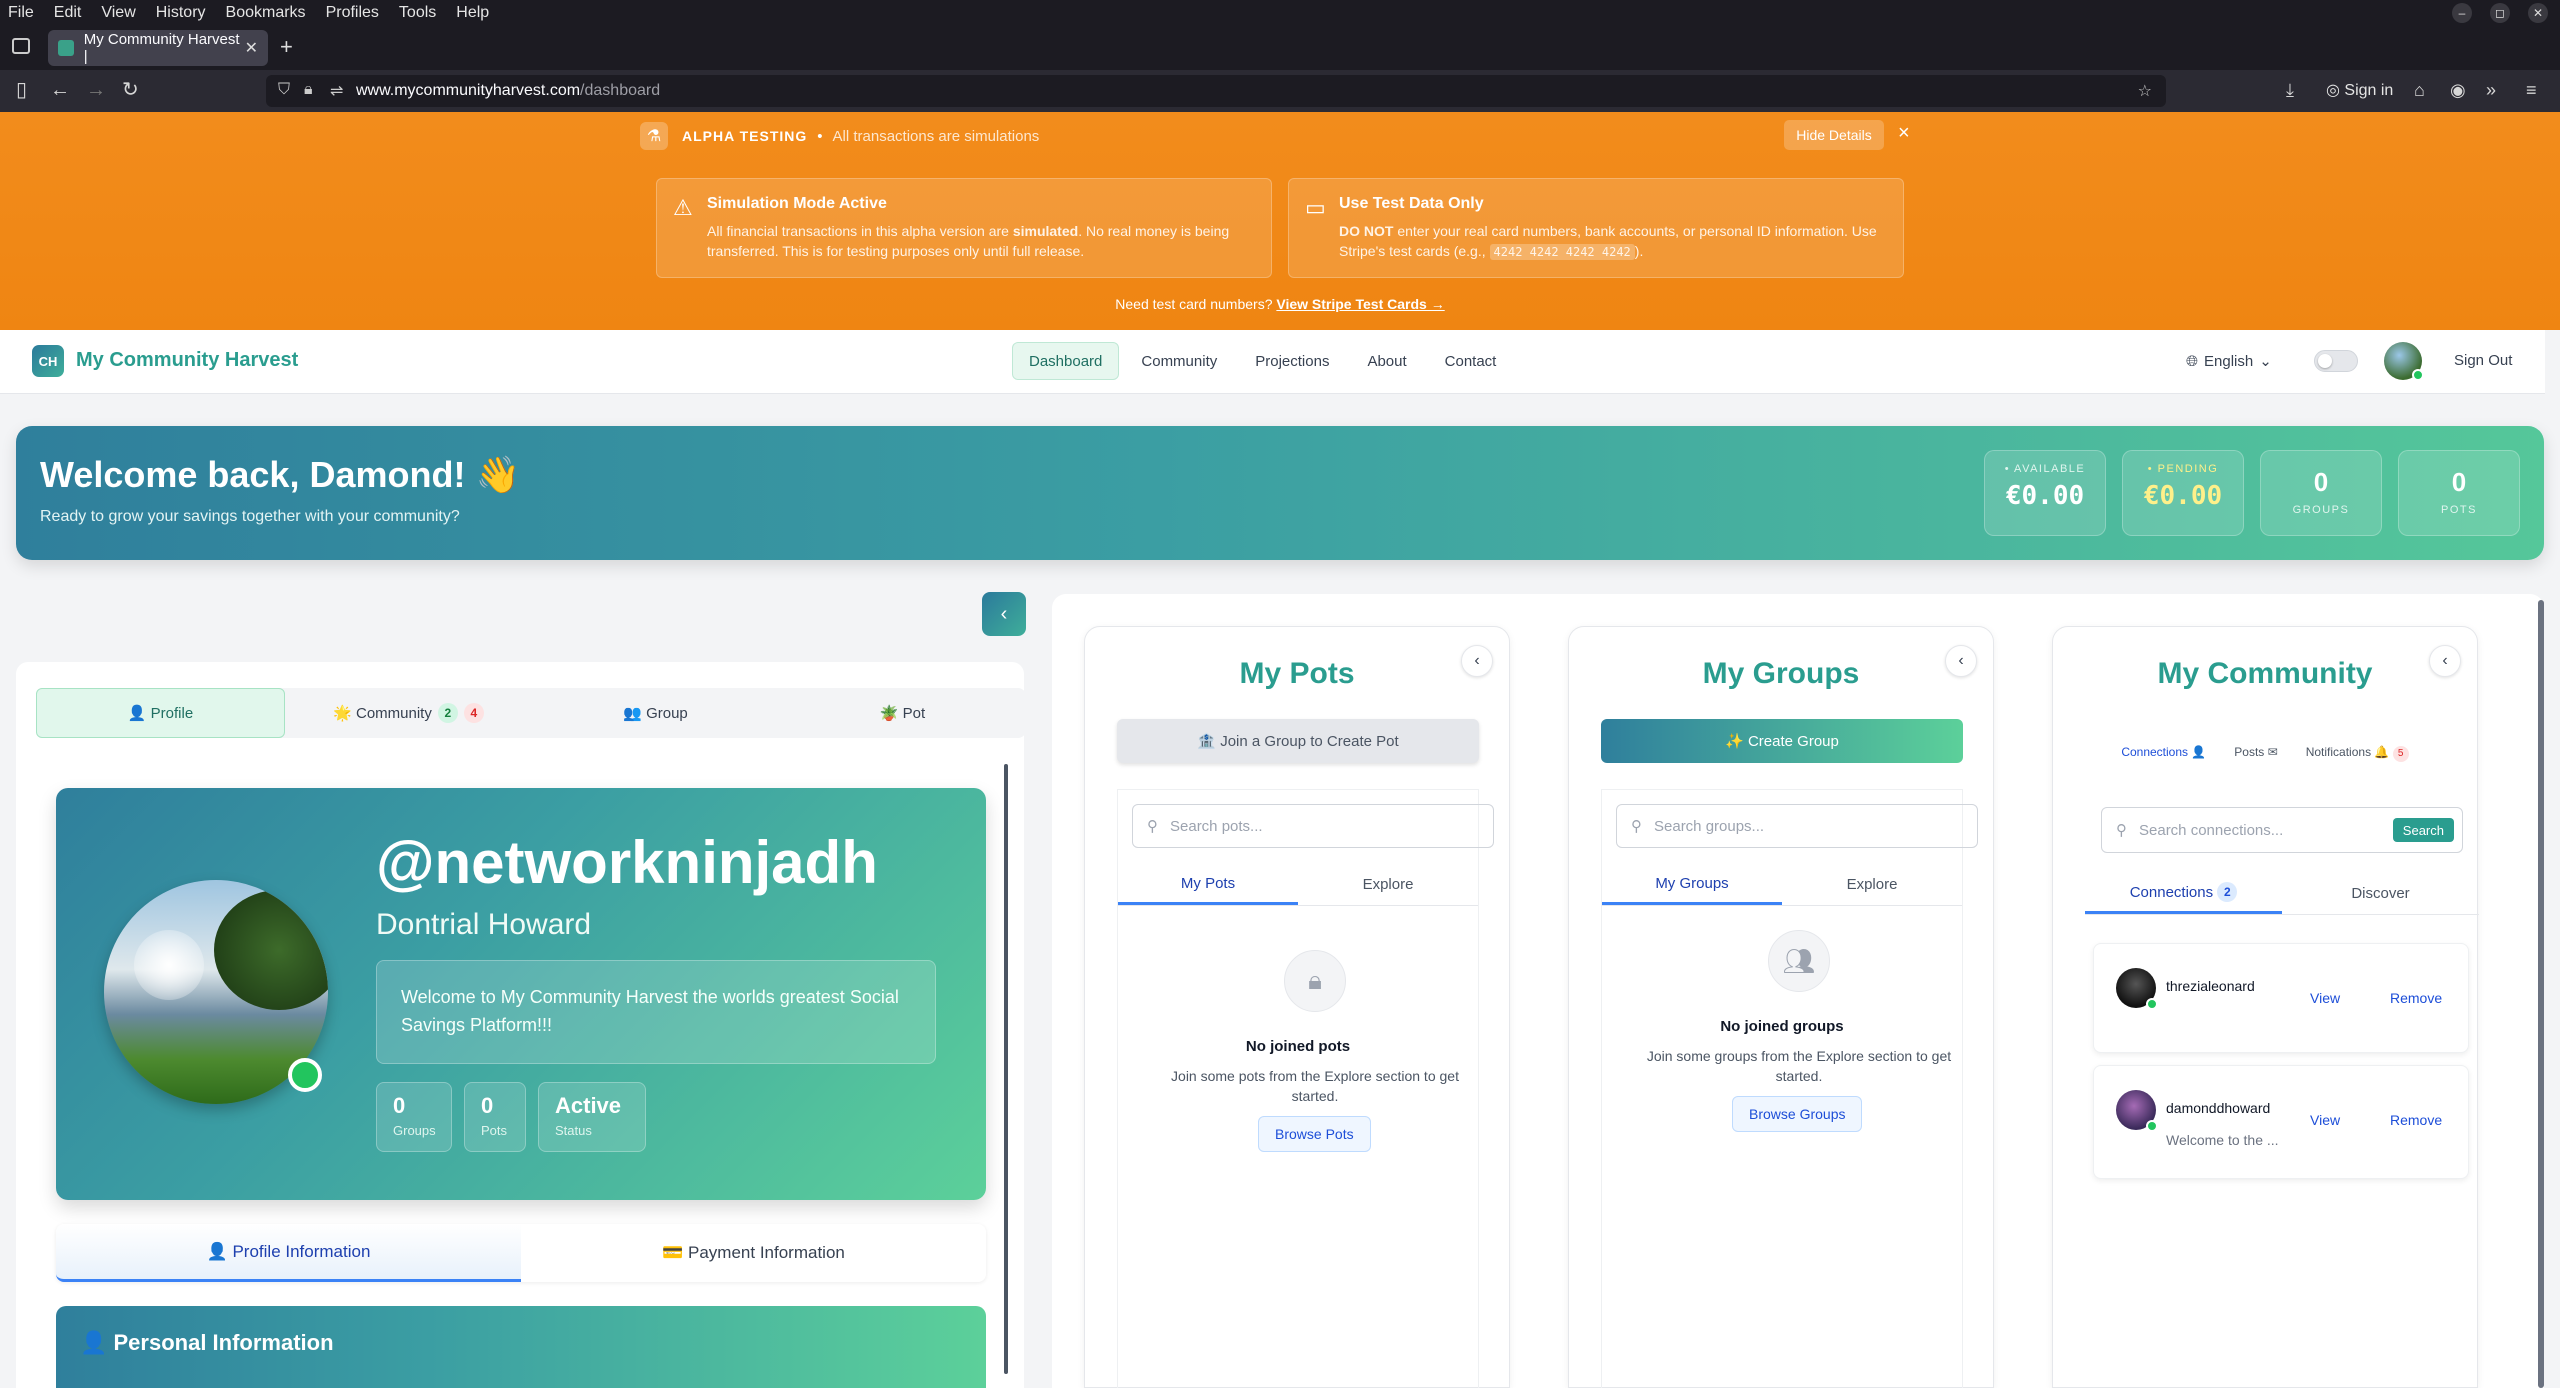 This screenshot has width=2560, height=1388. Describe the element at coordinates (655, 713) in the screenshot. I see `tab-group: 👥 Group` at that location.